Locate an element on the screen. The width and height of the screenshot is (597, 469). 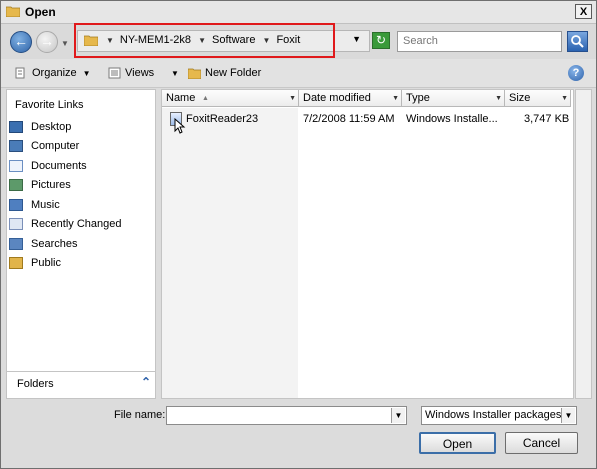
open-button: Open is located at coordinates (457, 443).